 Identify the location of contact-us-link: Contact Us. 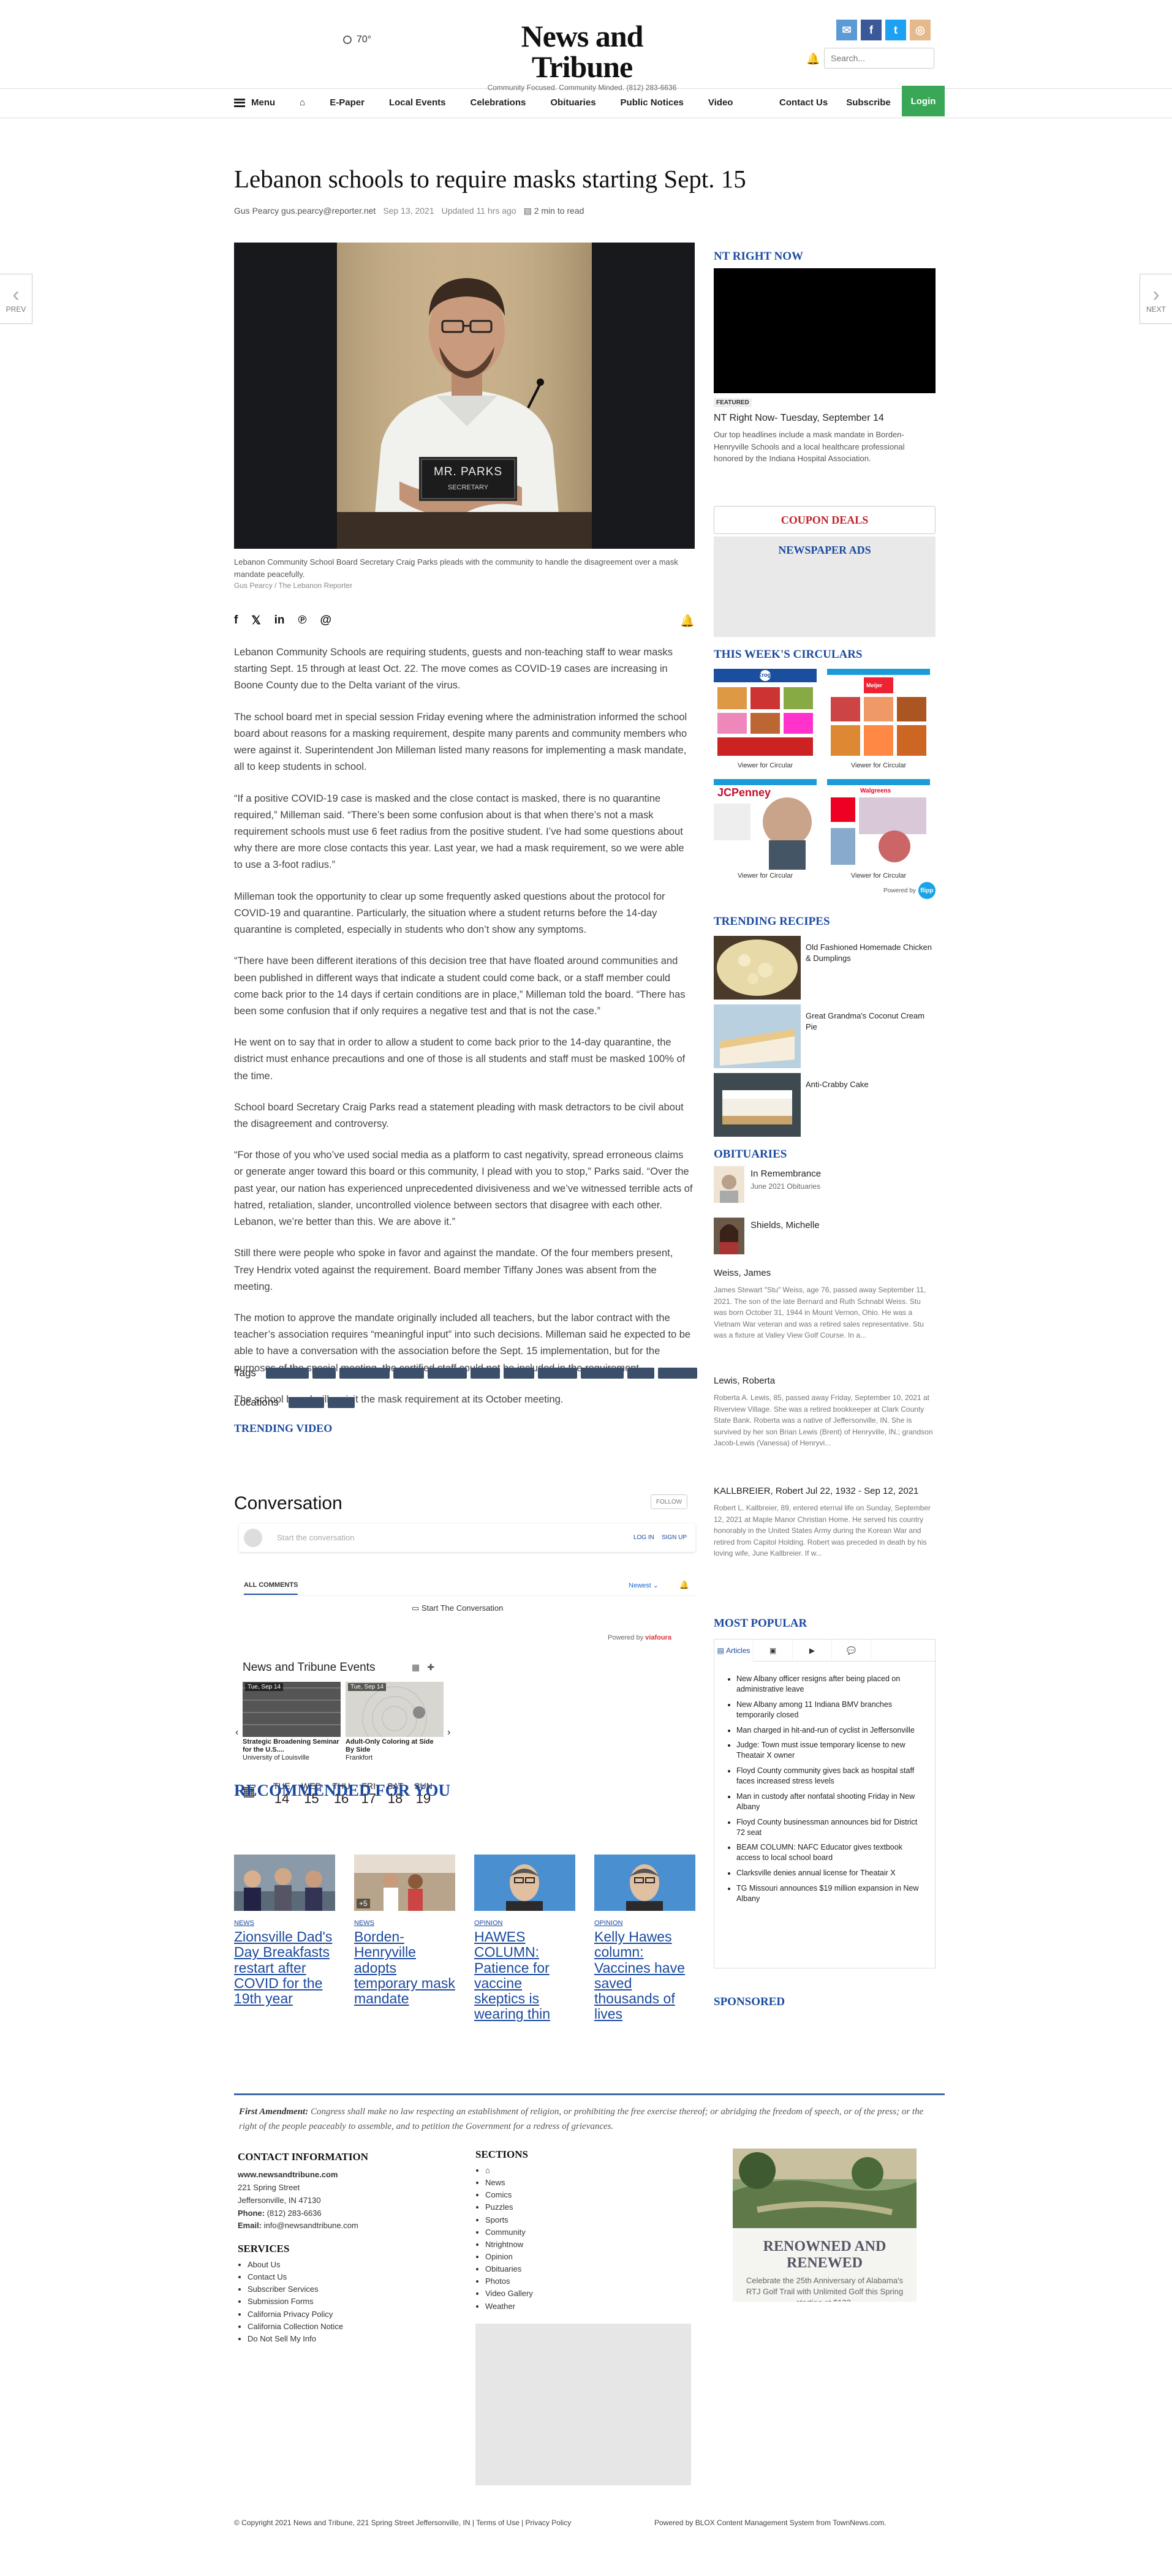
(803, 102).